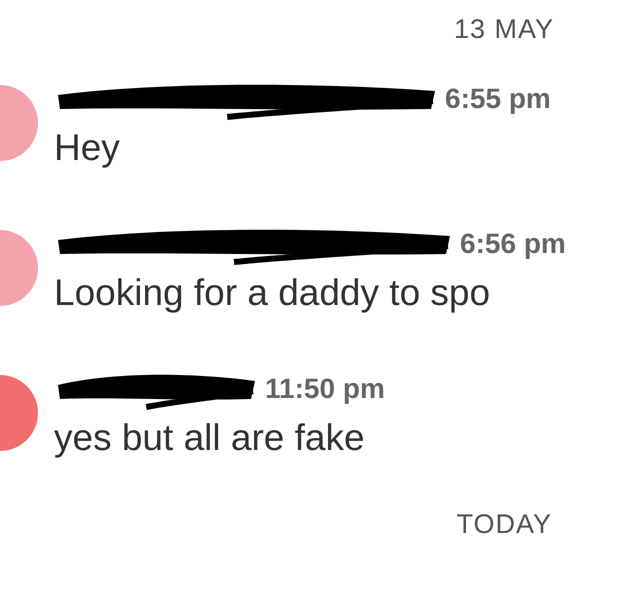  I want to click on message-text: Looking for a daddy to spo, so click(273, 293).